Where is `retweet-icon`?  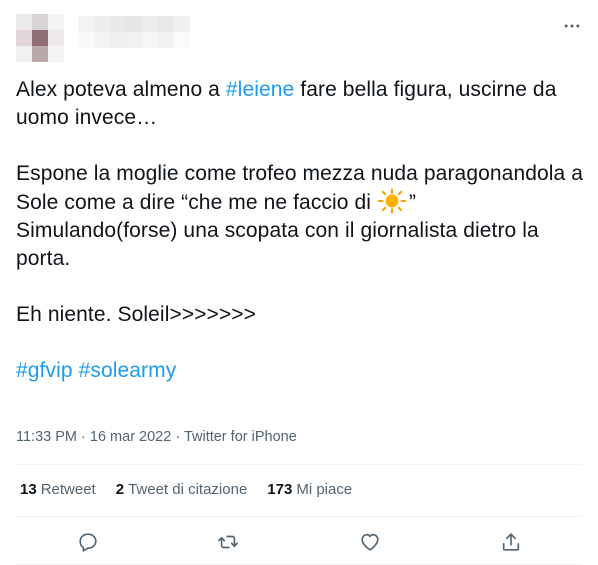 retweet-icon is located at coordinates (228, 542).